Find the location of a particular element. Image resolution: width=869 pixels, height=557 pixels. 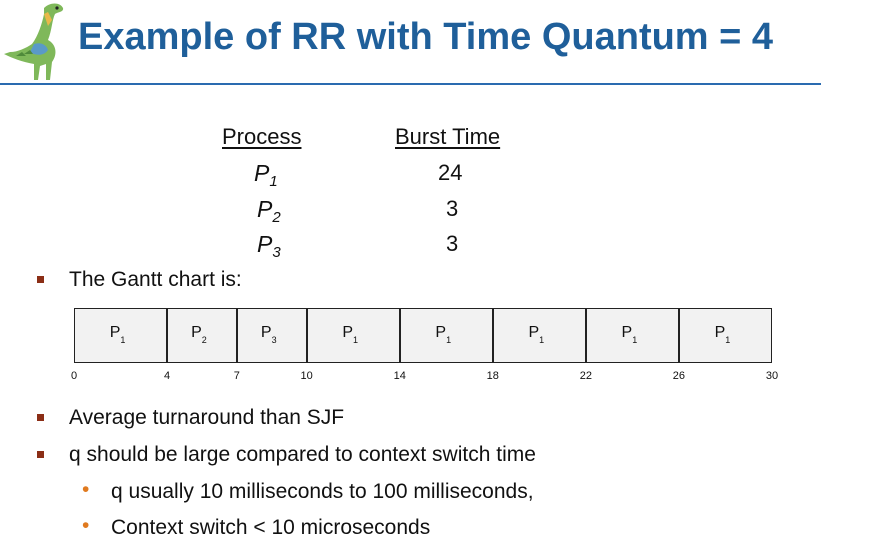

bullet-average-turnaround: Average turnaround than SJF is located at coordinates (207, 417).